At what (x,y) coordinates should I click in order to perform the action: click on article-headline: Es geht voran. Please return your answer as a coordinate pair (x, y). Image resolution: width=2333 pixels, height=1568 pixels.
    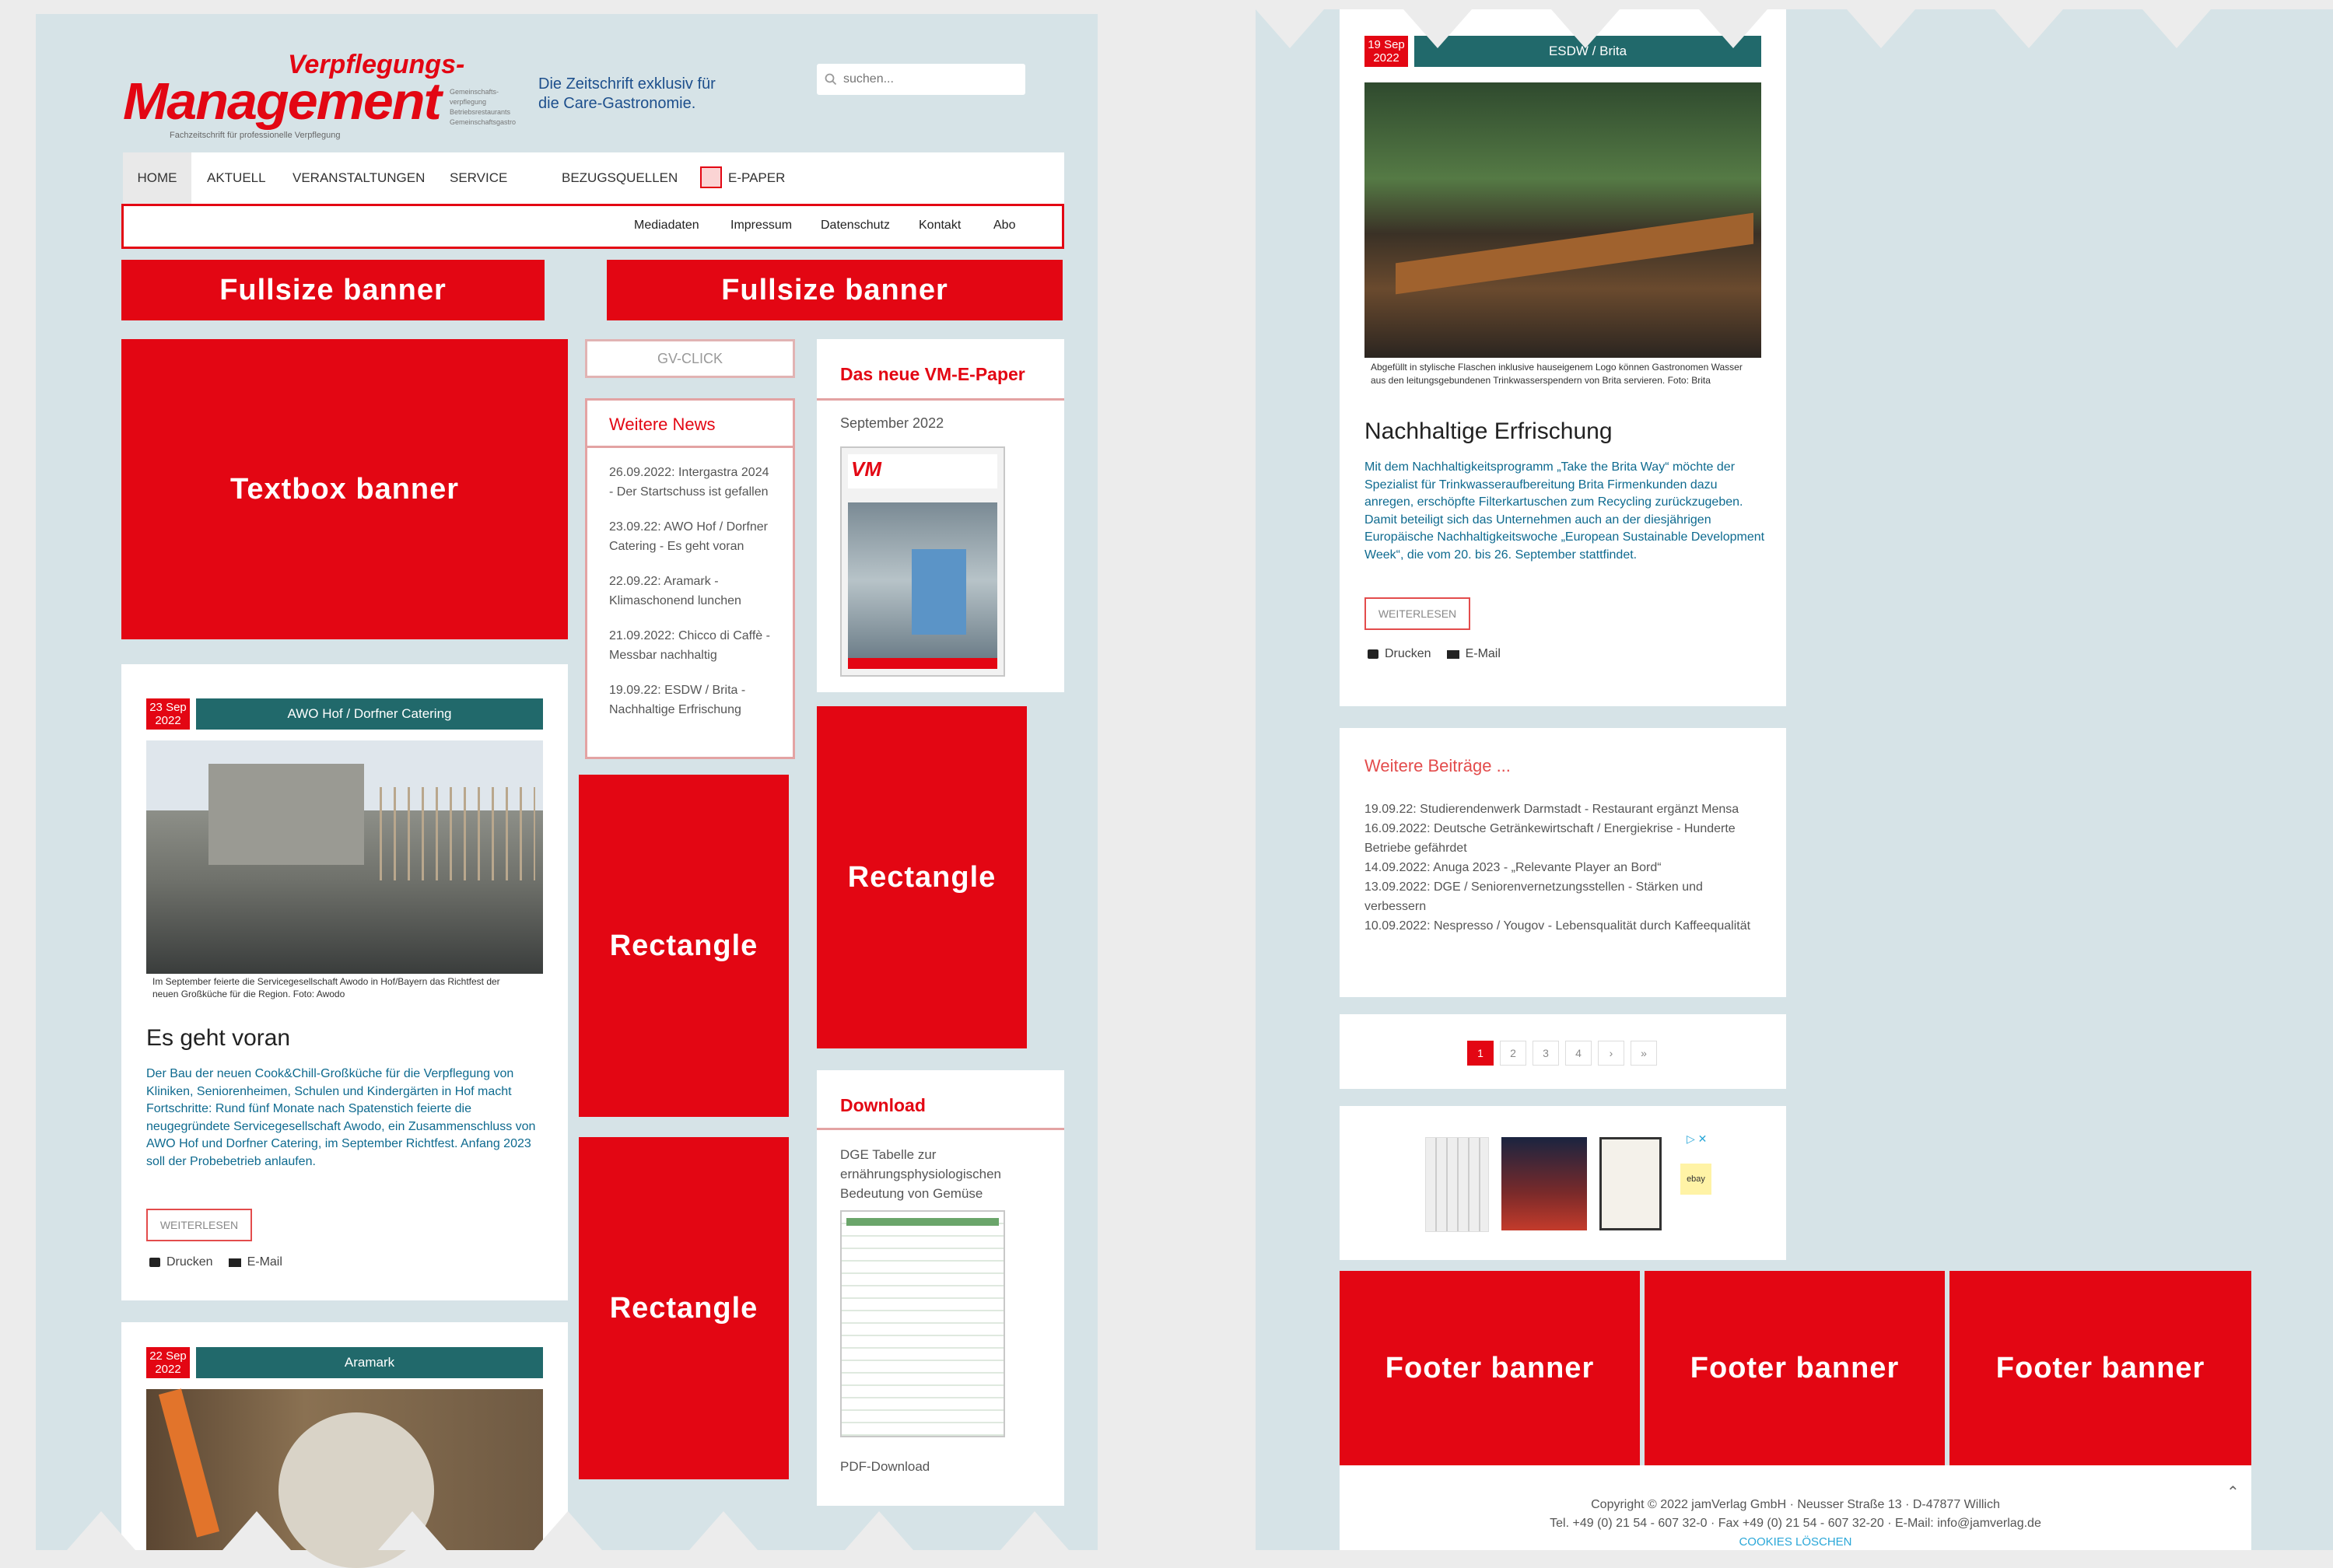
    Looking at the image, I should click on (218, 1038).